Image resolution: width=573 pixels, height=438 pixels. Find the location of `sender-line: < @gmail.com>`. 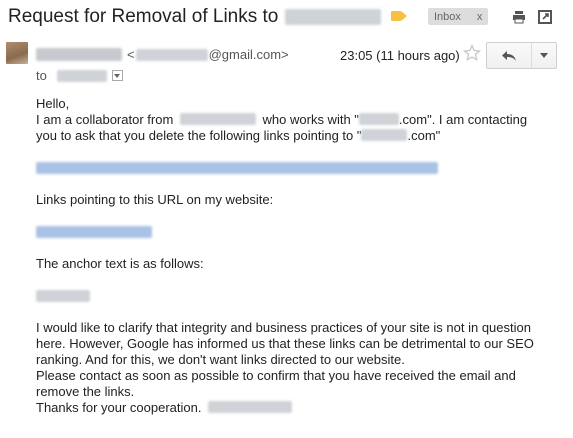

sender-line: < @gmail.com> is located at coordinates (162, 54).